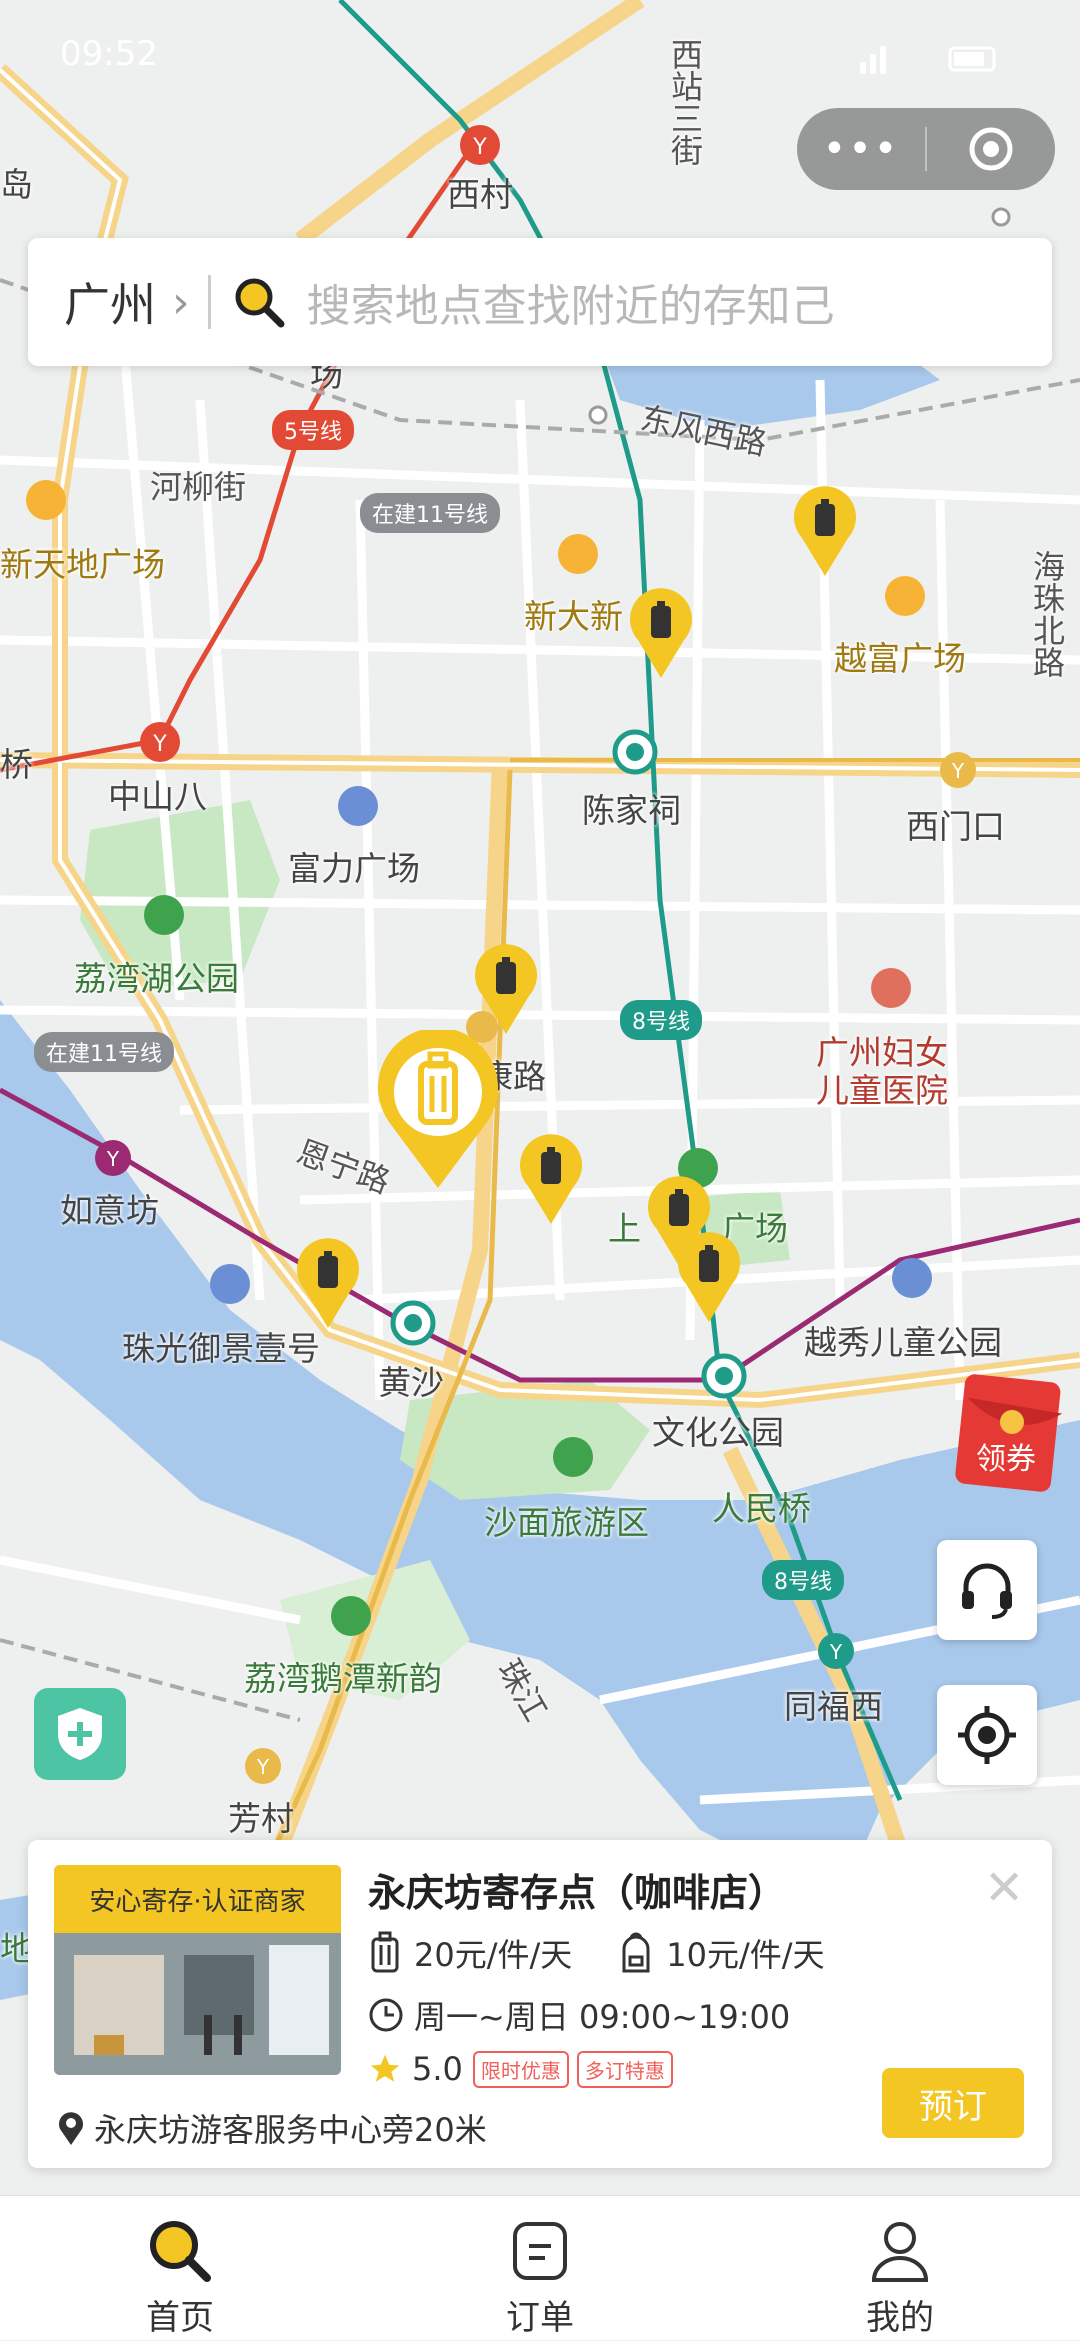 This screenshot has width=1080, height=2341. What do you see at coordinates (833, 1706) in the screenshot?
I see `map-label-tongfuxi: 同福西` at bounding box center [833, 1706].